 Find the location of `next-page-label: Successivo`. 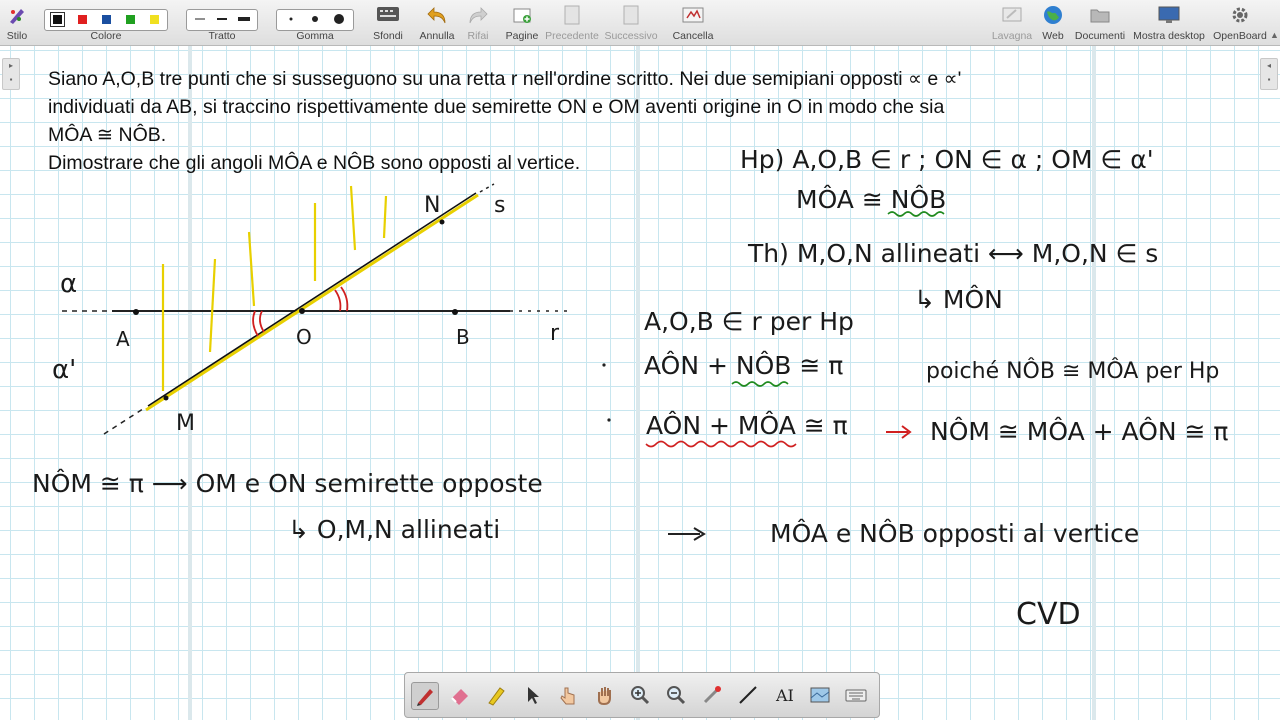

next-page-label: Successivo is located at coordinates (631, 36).